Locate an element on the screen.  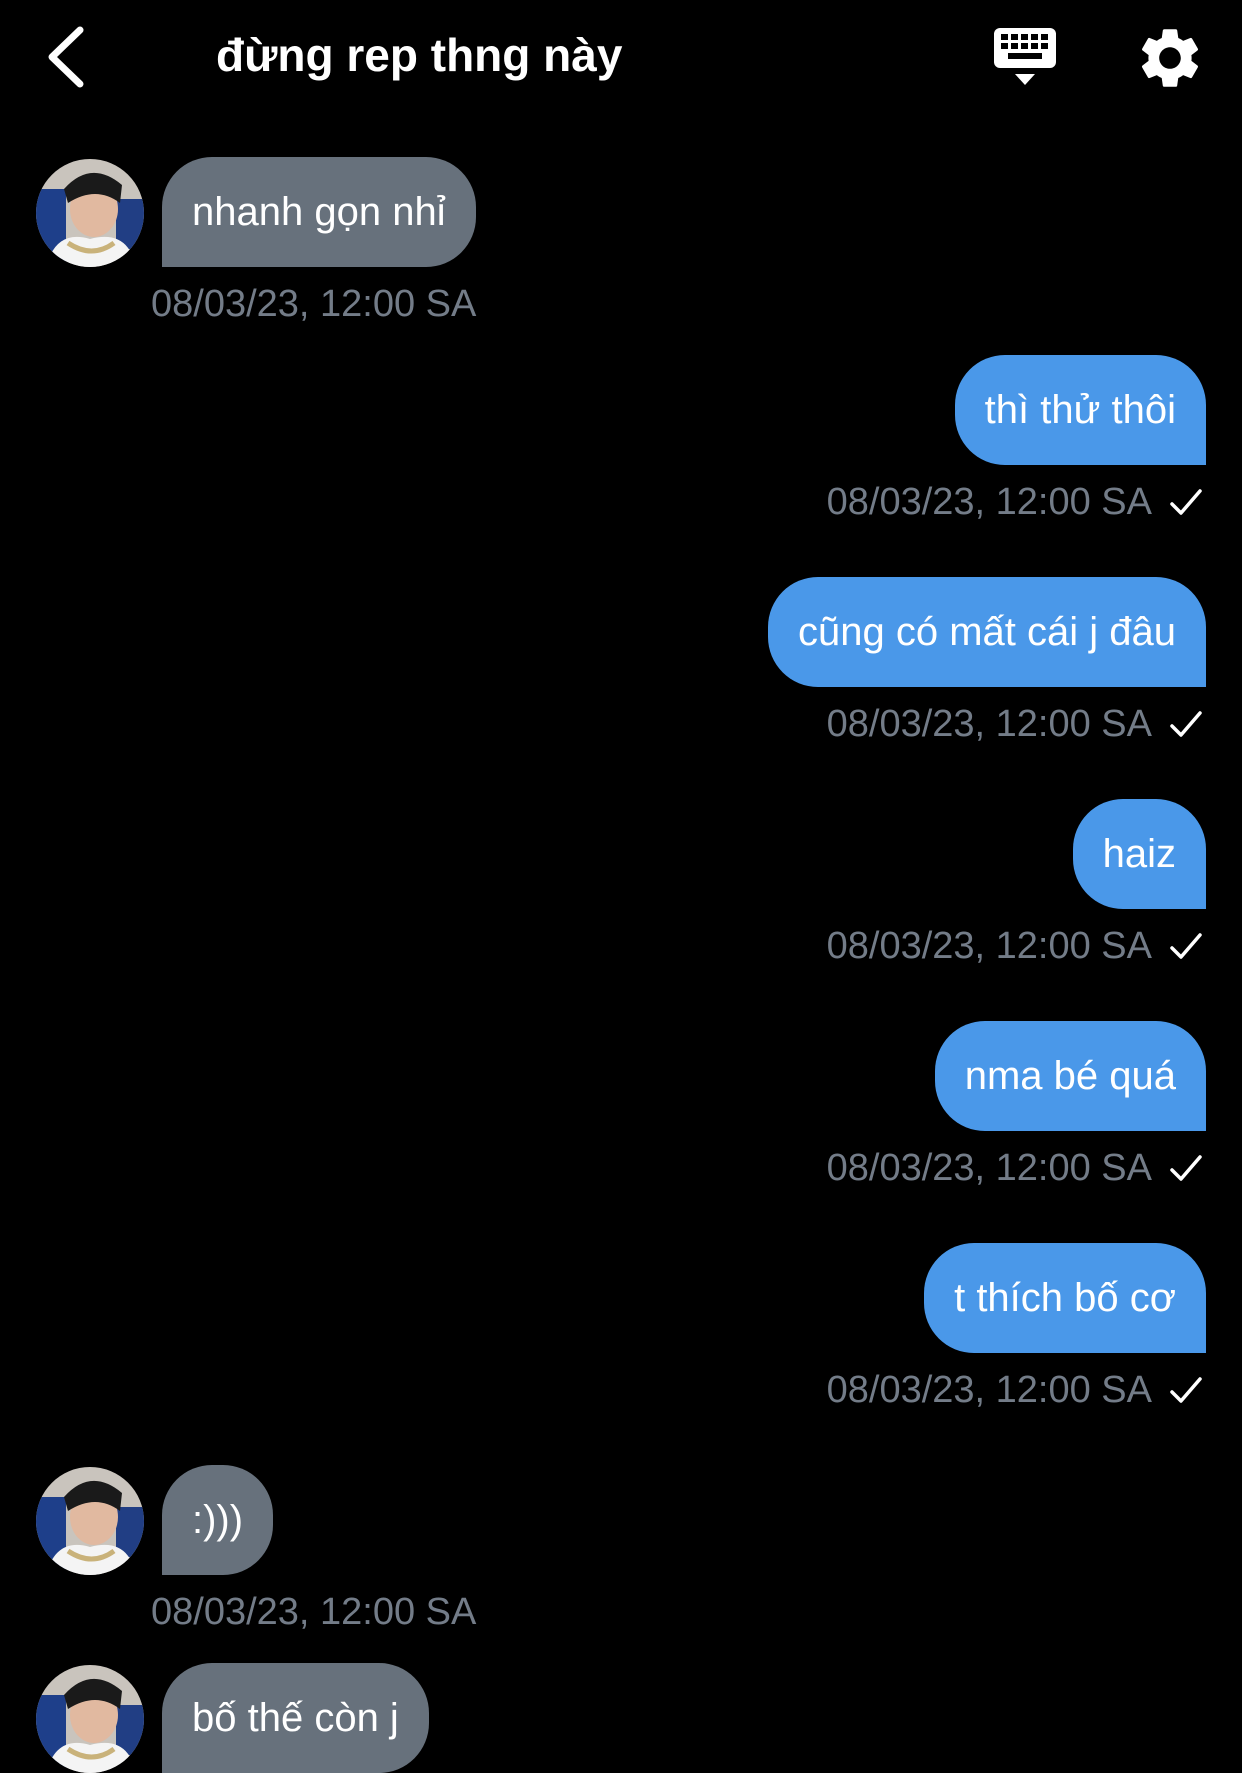
outgoing-message-bubble: t thích bố cơ is located at coordinates (1065, 1298).